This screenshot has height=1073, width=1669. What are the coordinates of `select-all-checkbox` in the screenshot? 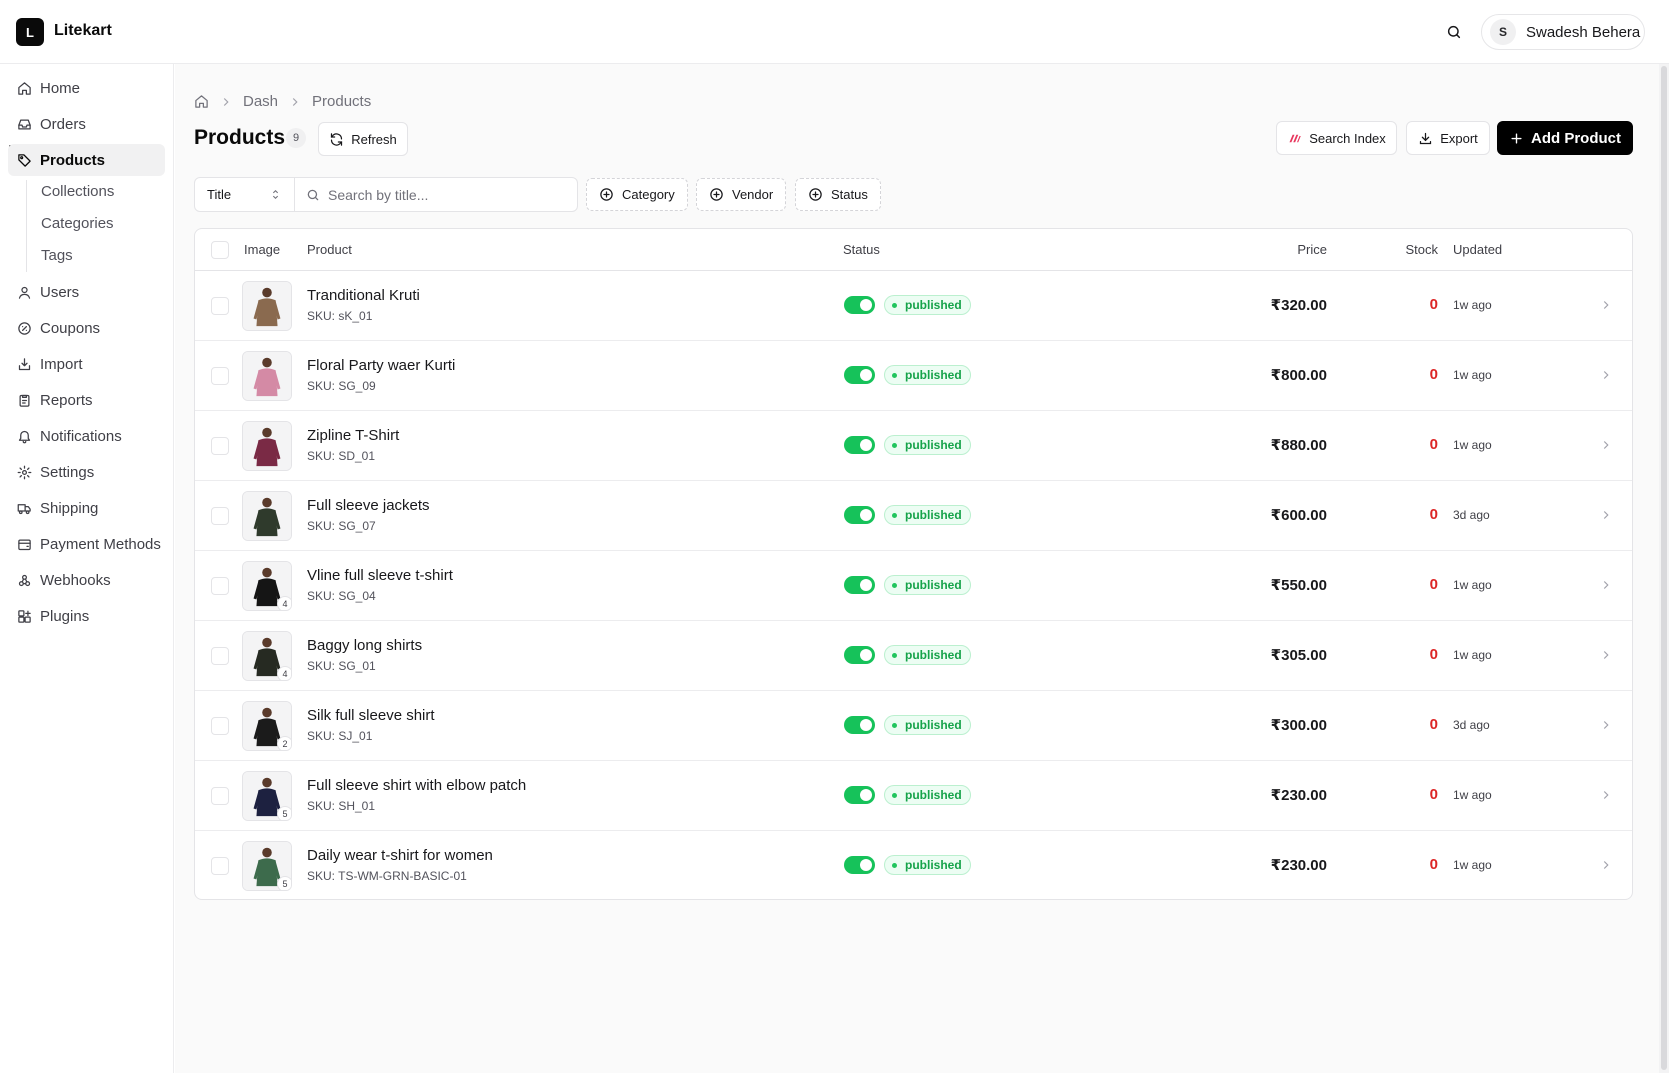 It's located at (220, 250).